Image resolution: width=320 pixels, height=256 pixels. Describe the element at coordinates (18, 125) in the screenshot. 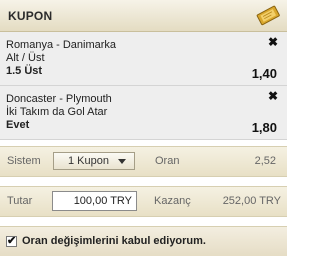

I see `bet-selection: Evet` at that location.